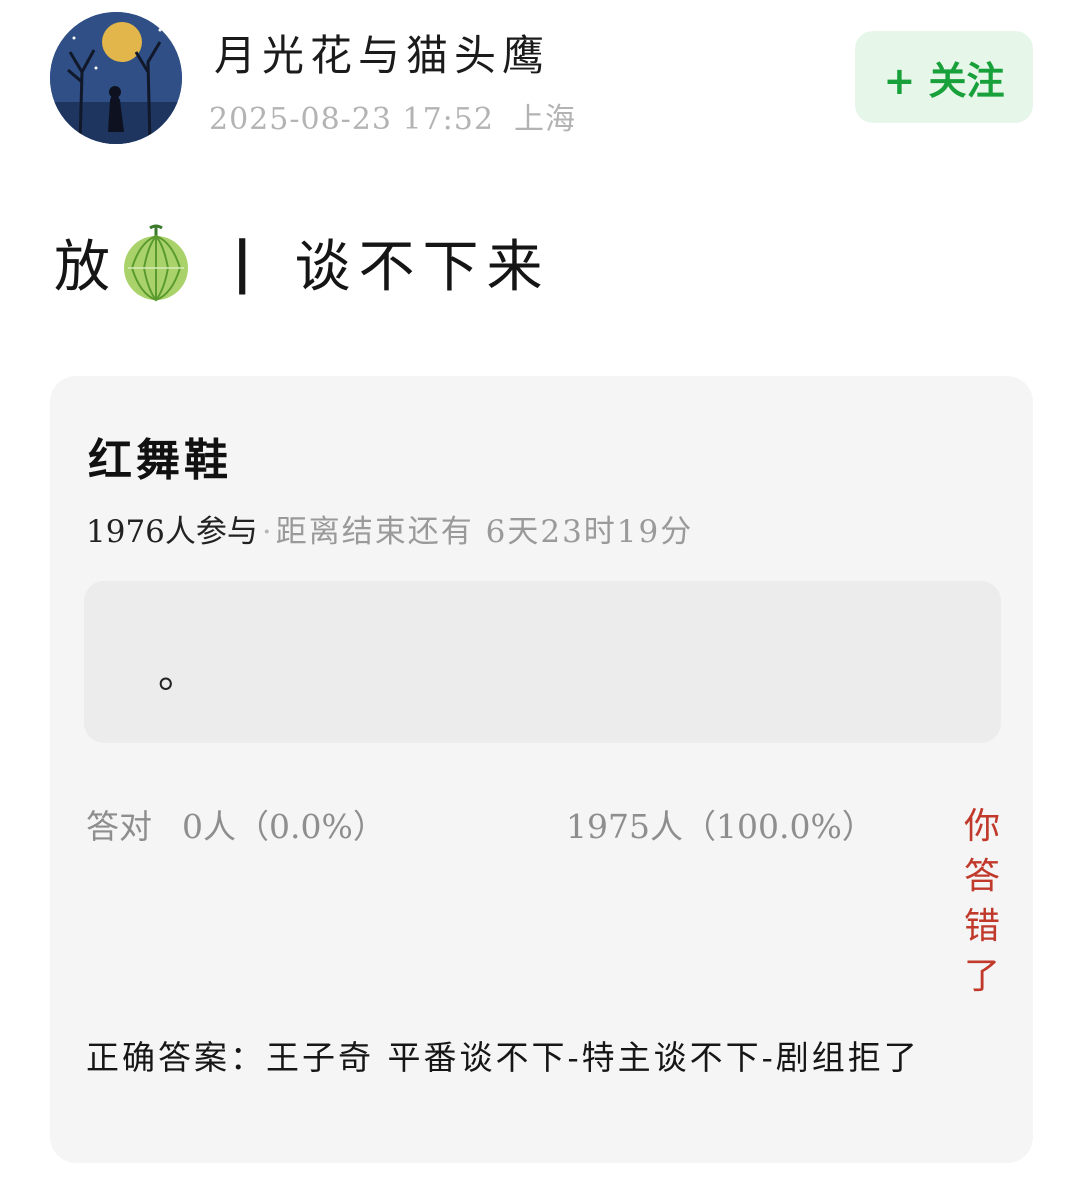  I want to click on post-location: 上海, so click(544, 119).